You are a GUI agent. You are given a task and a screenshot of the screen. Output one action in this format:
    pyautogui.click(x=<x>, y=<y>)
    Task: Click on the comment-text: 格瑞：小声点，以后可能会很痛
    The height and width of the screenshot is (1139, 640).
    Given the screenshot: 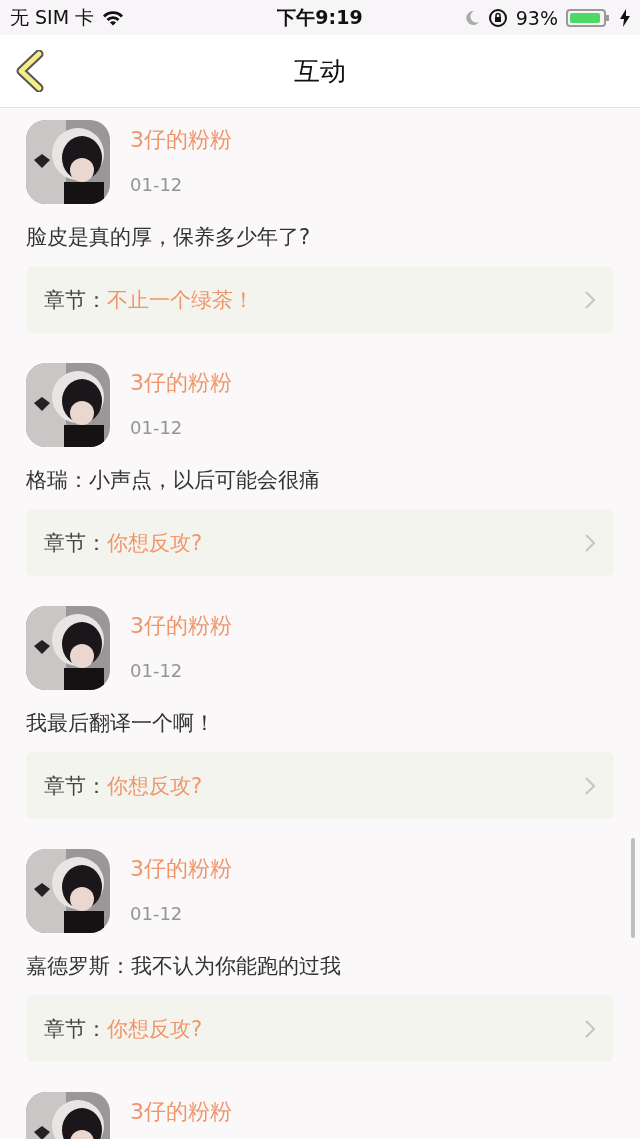 What is the action you would take?
    pyautogui.click(x=173, y=480)
    